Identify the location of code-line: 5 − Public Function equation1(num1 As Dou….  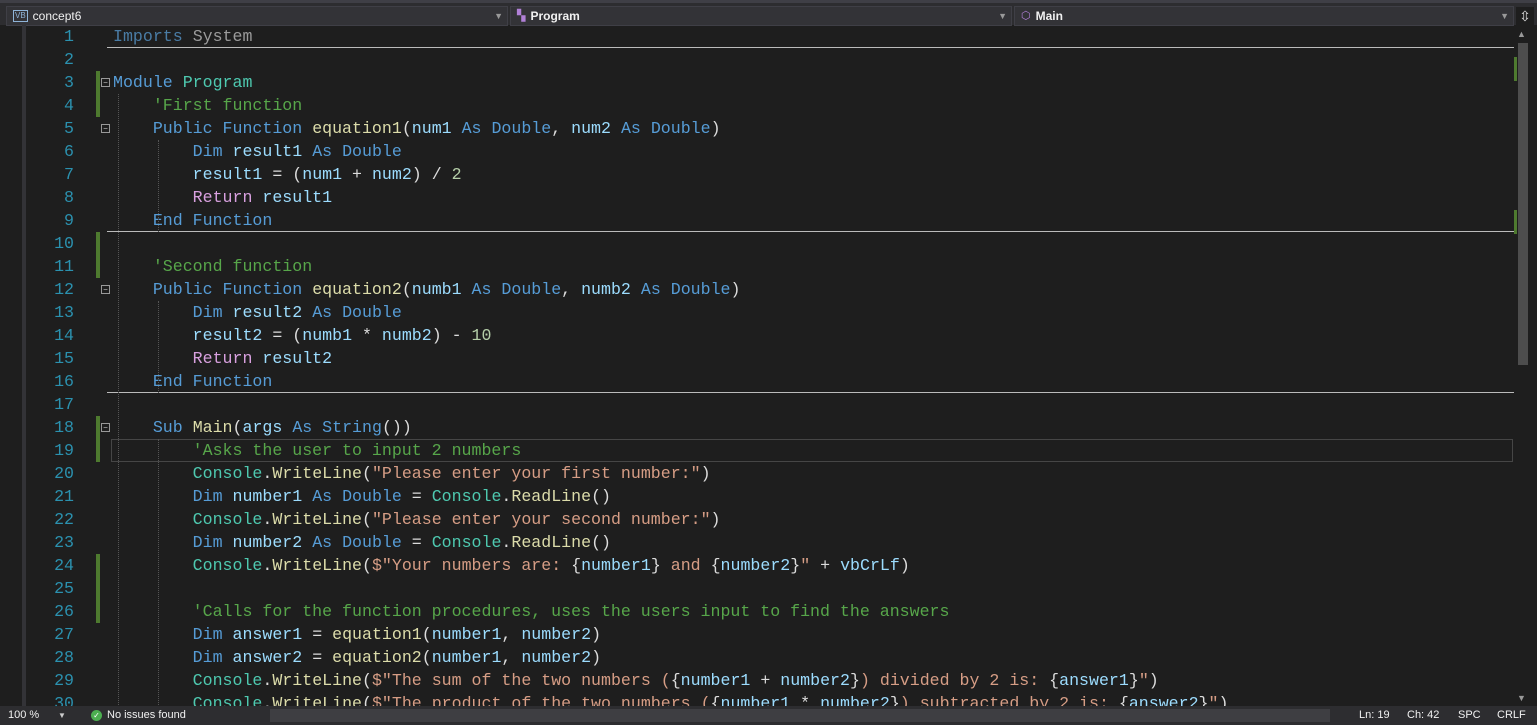
(770, 128).